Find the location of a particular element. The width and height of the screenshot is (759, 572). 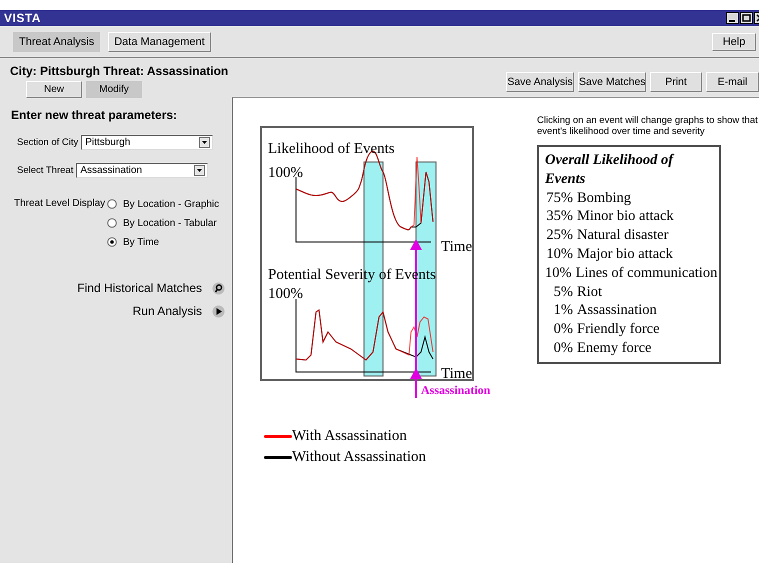

legend-label: Without Assassination is located at coordinates (359, 457).